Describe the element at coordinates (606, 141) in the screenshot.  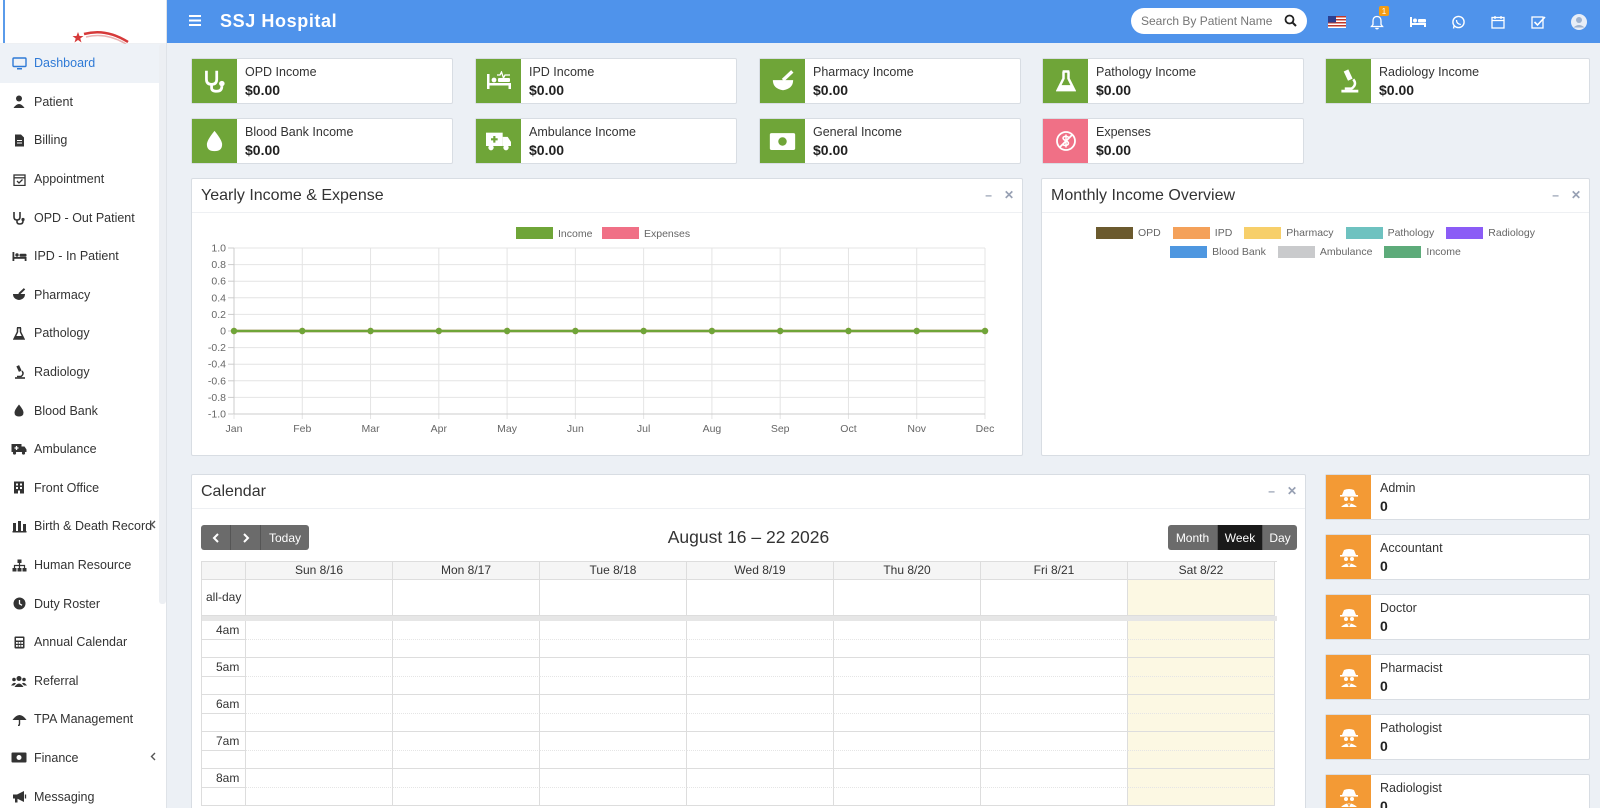
I see `ambulance-income-card: Ambulance Income $0.00` at that location.